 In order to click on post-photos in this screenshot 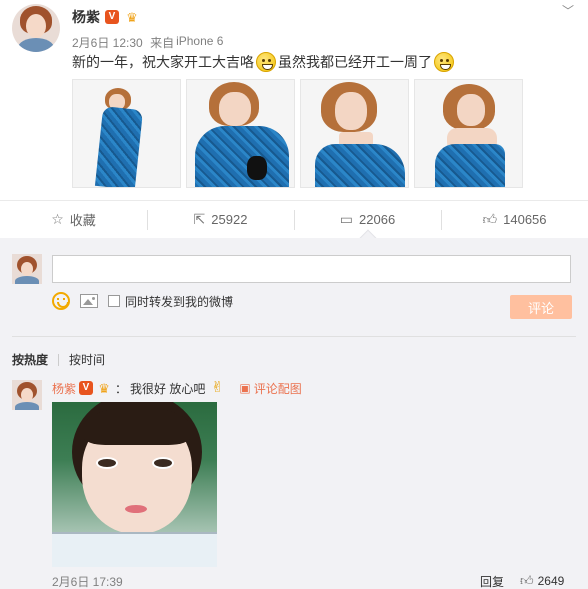, I will do `click(297, 133)`.